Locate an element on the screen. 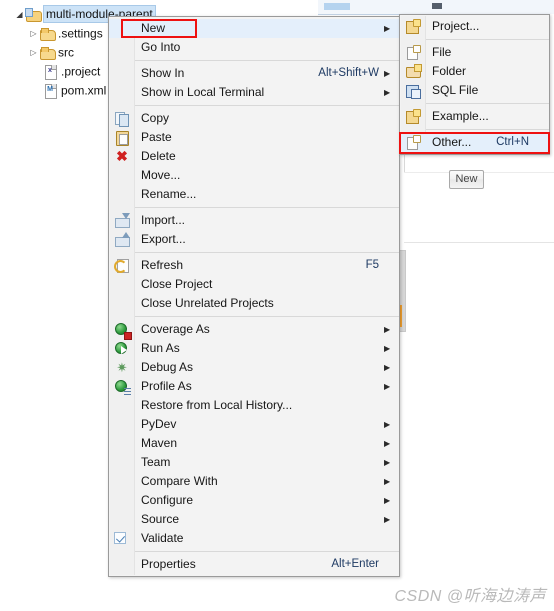 Image resolution: width=554 pixels, height=611 pixels. new-project-icon is located at coordinates (413, 26).